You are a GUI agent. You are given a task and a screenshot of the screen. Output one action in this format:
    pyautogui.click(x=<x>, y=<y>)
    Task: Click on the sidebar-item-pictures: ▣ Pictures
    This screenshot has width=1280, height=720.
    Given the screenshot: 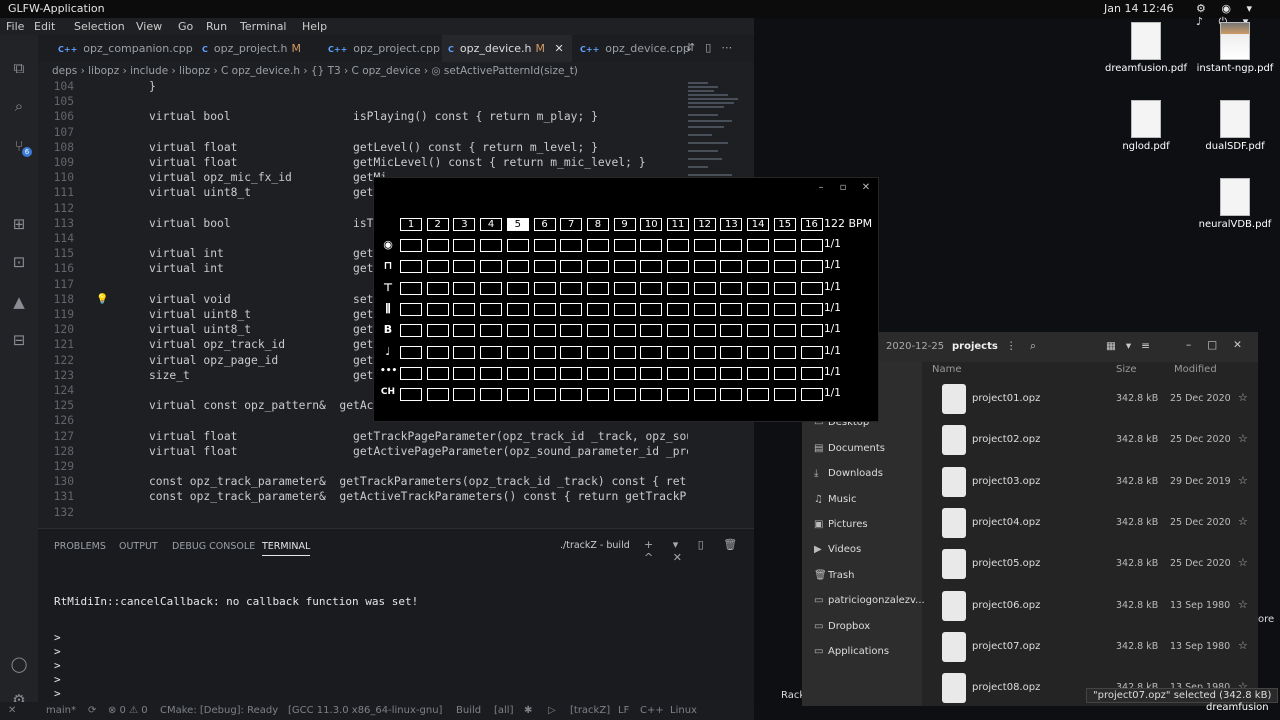 What is the action you would take?
    pyautogui.click(x=841, y=524)
    